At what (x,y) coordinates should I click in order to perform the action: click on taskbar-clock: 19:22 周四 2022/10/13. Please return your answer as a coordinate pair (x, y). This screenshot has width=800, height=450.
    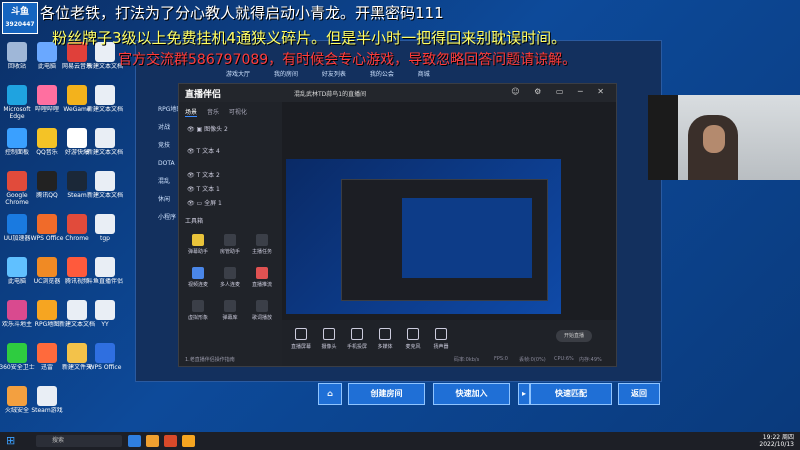
    Looking at the image, I should click on (776, 441).